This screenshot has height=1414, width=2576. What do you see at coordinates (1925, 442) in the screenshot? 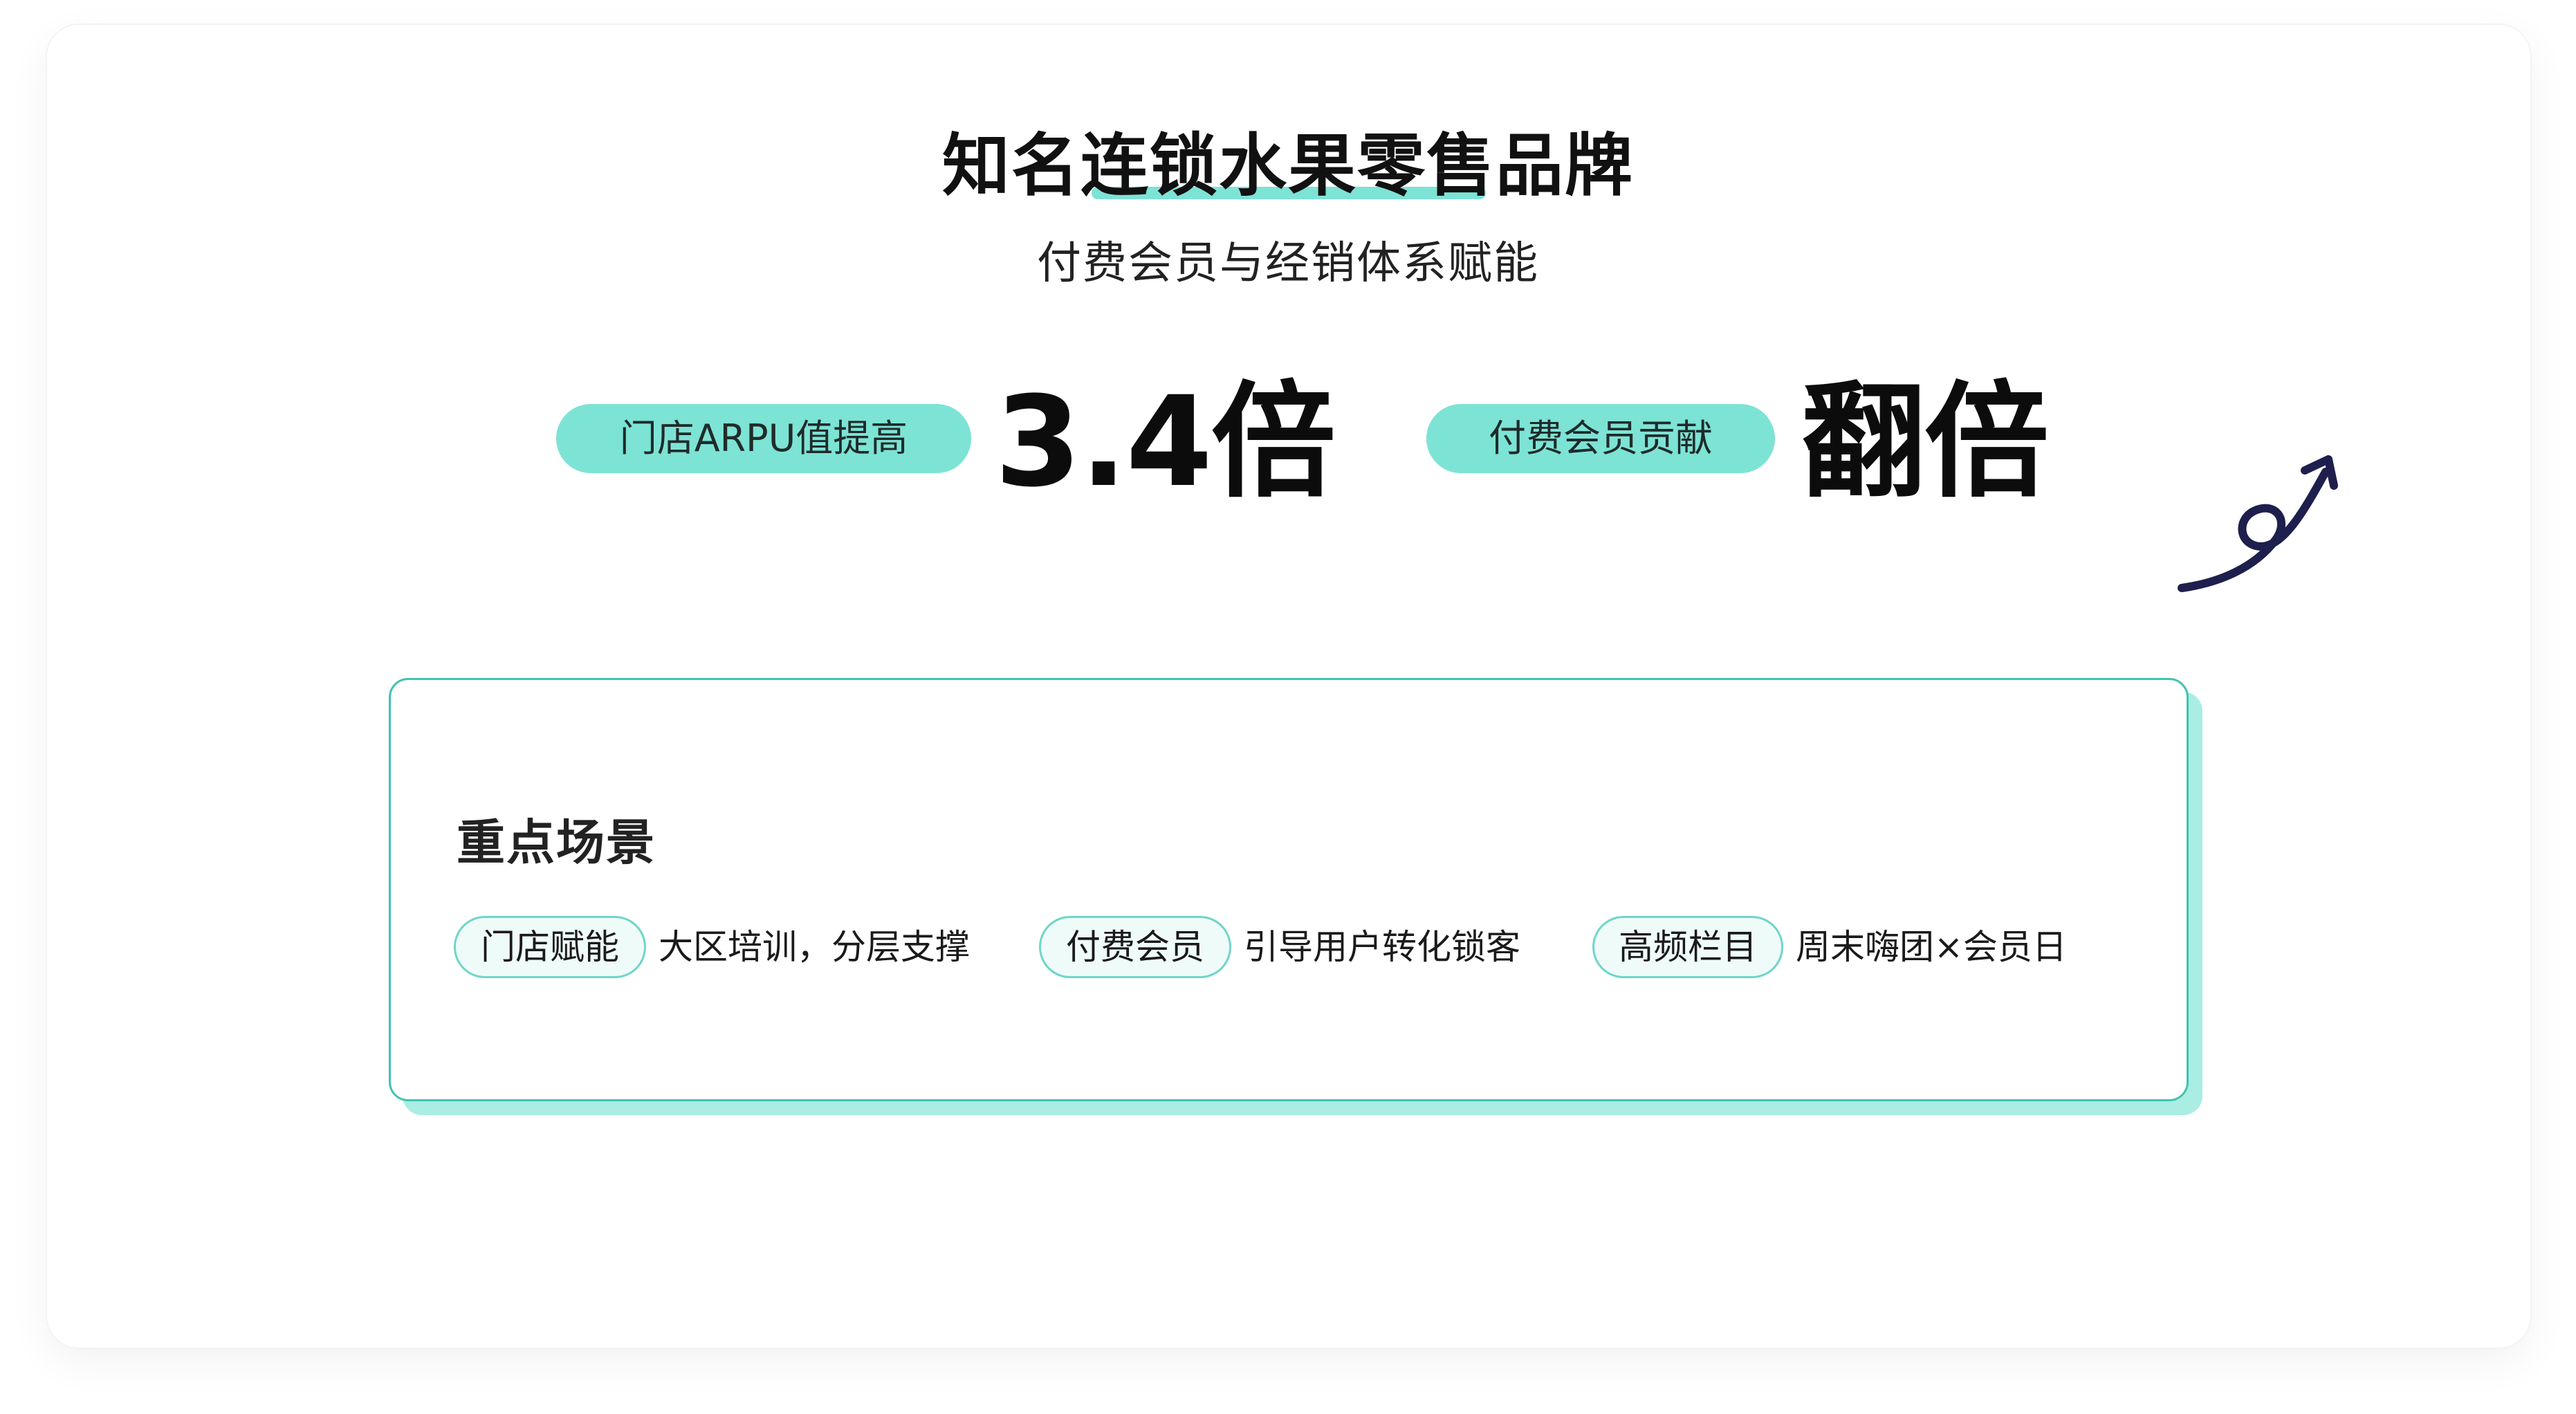
I see `stat-value-member: 翻倍` at bounding box center [1925, 442].